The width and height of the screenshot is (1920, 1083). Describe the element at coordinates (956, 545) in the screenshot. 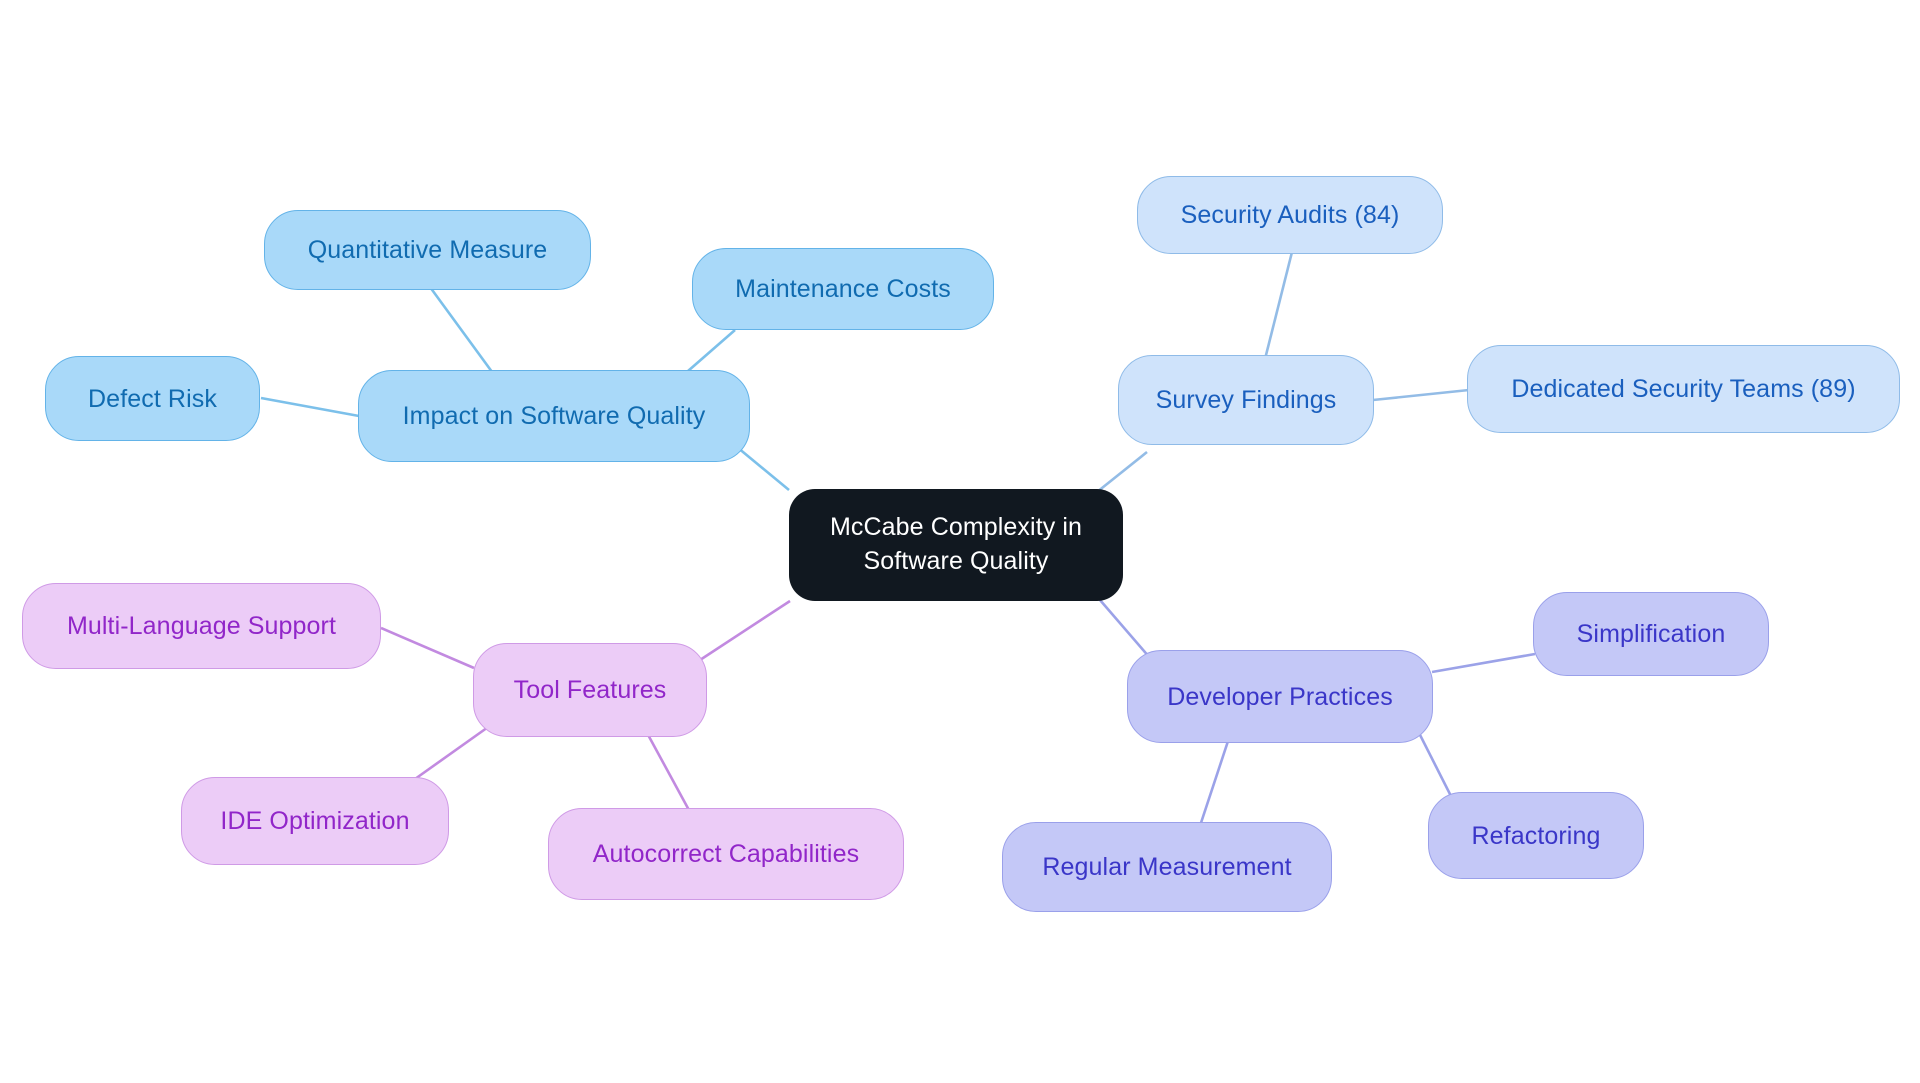

I see `node-root: McCabe Complexity in Software Quality` at that location.